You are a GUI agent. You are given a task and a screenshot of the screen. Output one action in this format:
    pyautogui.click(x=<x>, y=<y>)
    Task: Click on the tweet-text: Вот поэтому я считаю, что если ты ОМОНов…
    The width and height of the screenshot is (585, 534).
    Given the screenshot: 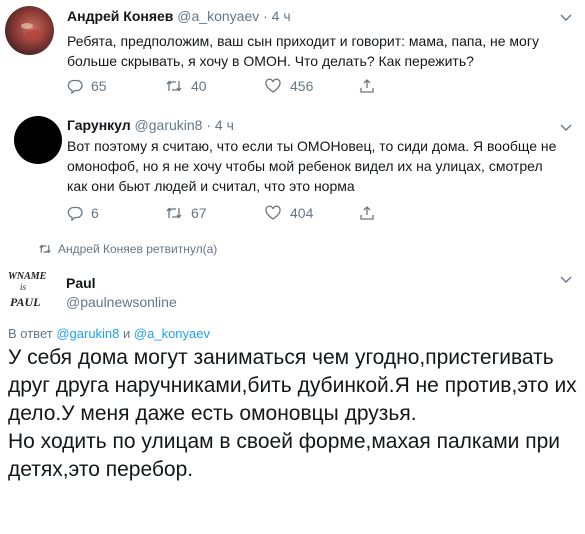 What is the action you would take?
    pyautogui.click(x=312, y=166)
    